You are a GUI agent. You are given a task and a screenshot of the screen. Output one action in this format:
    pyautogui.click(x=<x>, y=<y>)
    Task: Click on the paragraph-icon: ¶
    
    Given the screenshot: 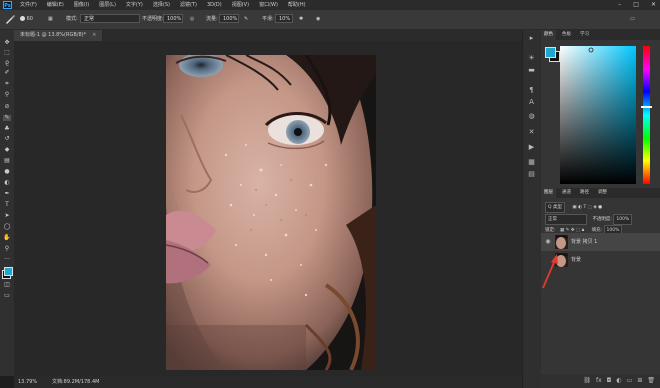 What is the action you would take?
    pyautogui.click(x=531, y=90)
    